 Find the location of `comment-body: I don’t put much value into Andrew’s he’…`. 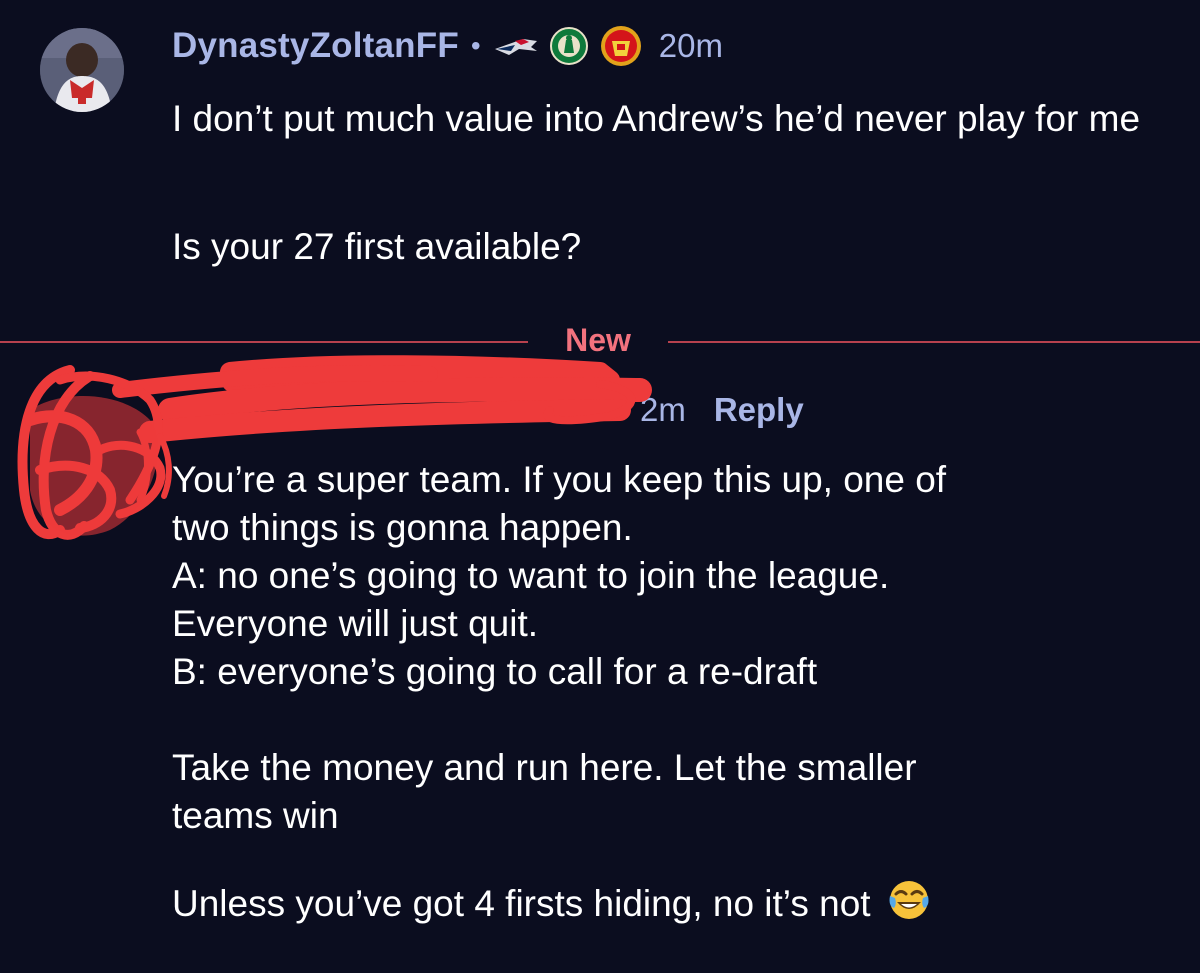

comment-body: I don’t put much value into Andrew’s he’… is located at coordinates (672, 118).